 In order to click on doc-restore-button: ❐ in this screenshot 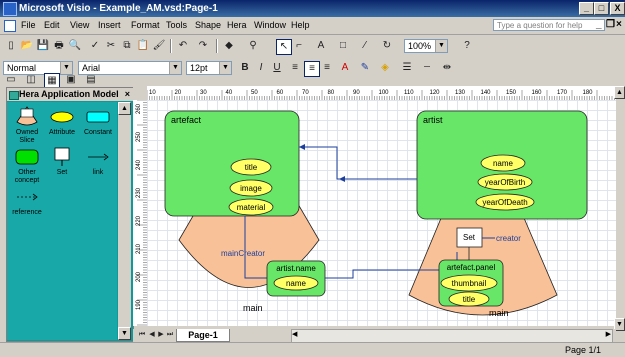, I will do `click(610, 24)`.